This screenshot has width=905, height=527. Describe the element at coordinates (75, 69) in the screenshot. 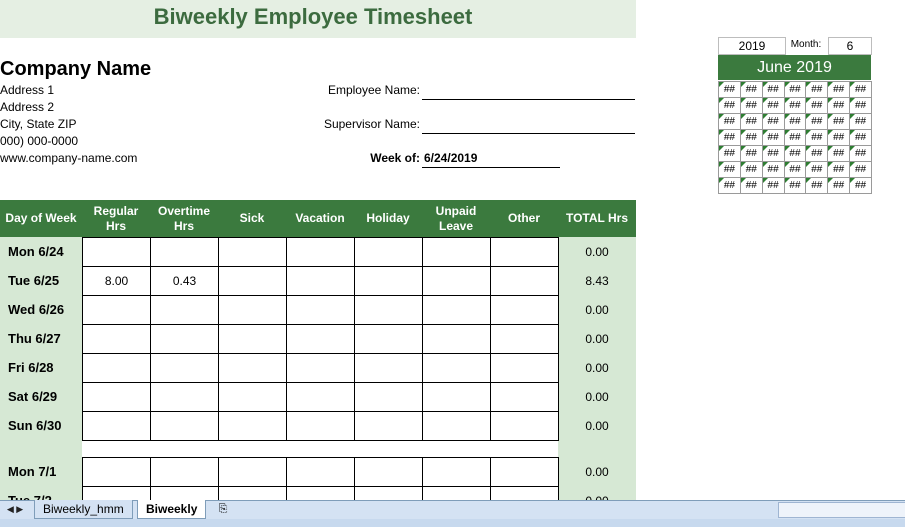

I see `company-name: Company Name` at that location.